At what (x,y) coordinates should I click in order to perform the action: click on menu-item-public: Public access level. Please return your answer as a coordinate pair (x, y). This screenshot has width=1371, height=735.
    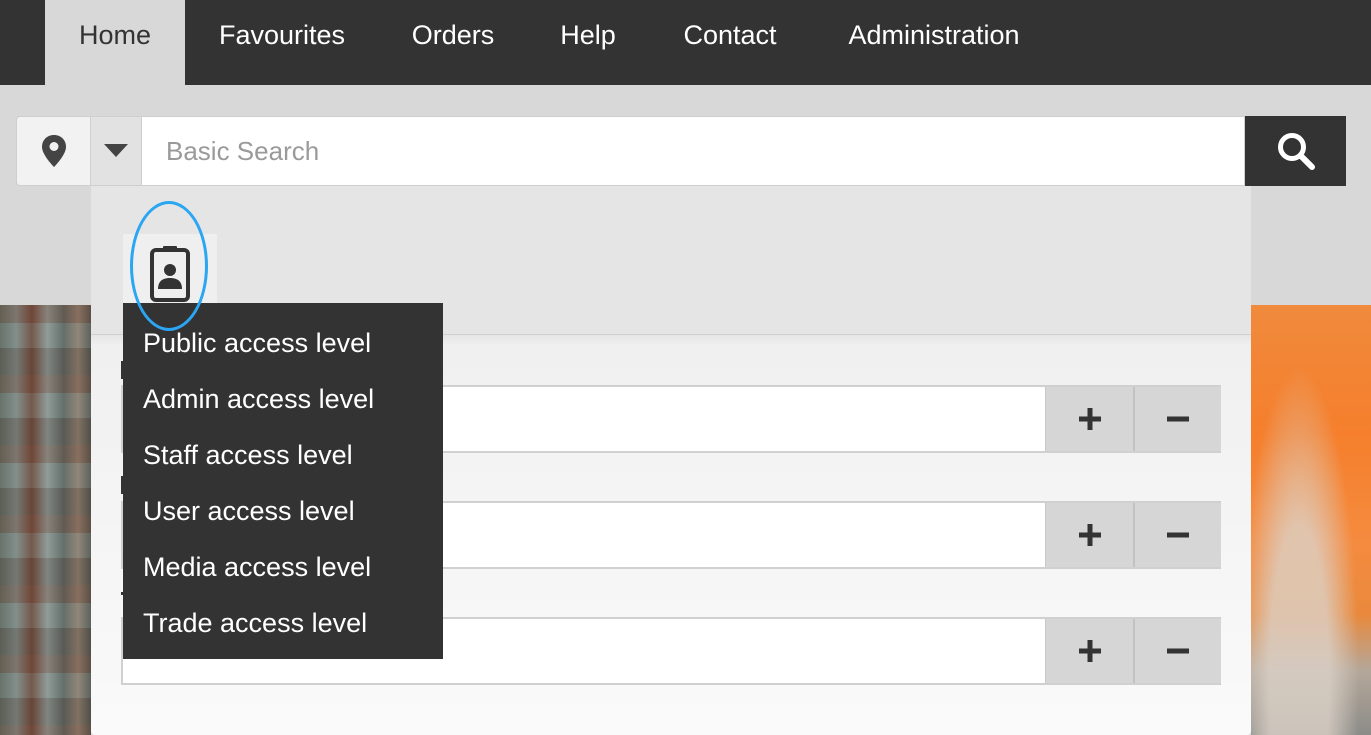
    Looking at the image, I should click on (283, 343).